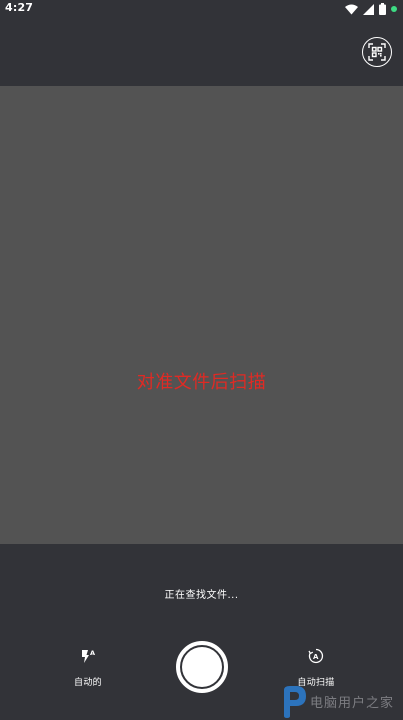  I want to click on scan-hint-text: 对准文件后扫描, so click(201, 382).